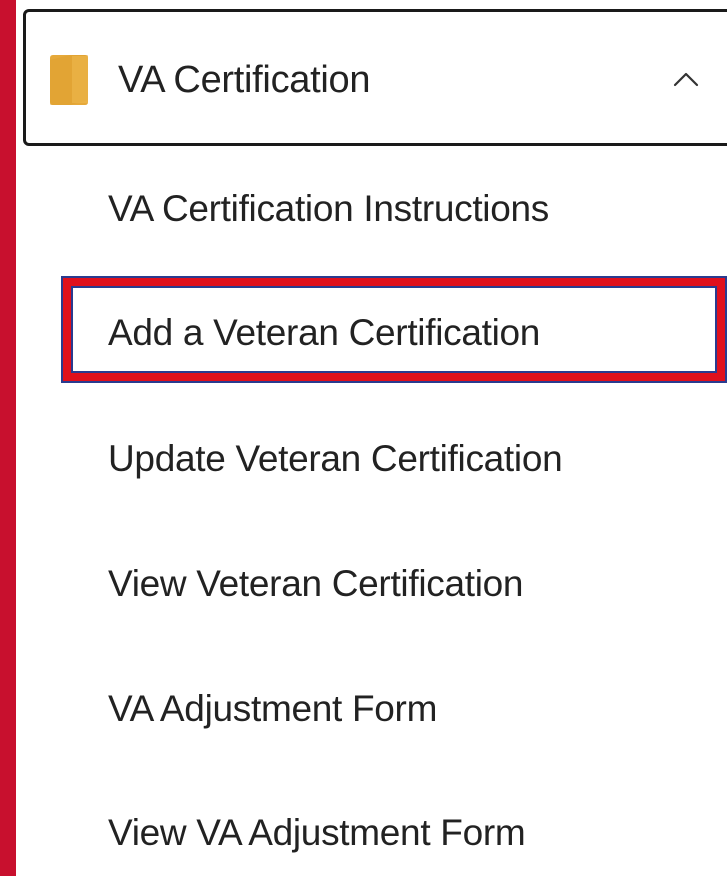  Describe the element at coordinates (272, 709) in the screenshot. I see `menu-item-va-adjustment-form: VA Adjustment Form` at that location.